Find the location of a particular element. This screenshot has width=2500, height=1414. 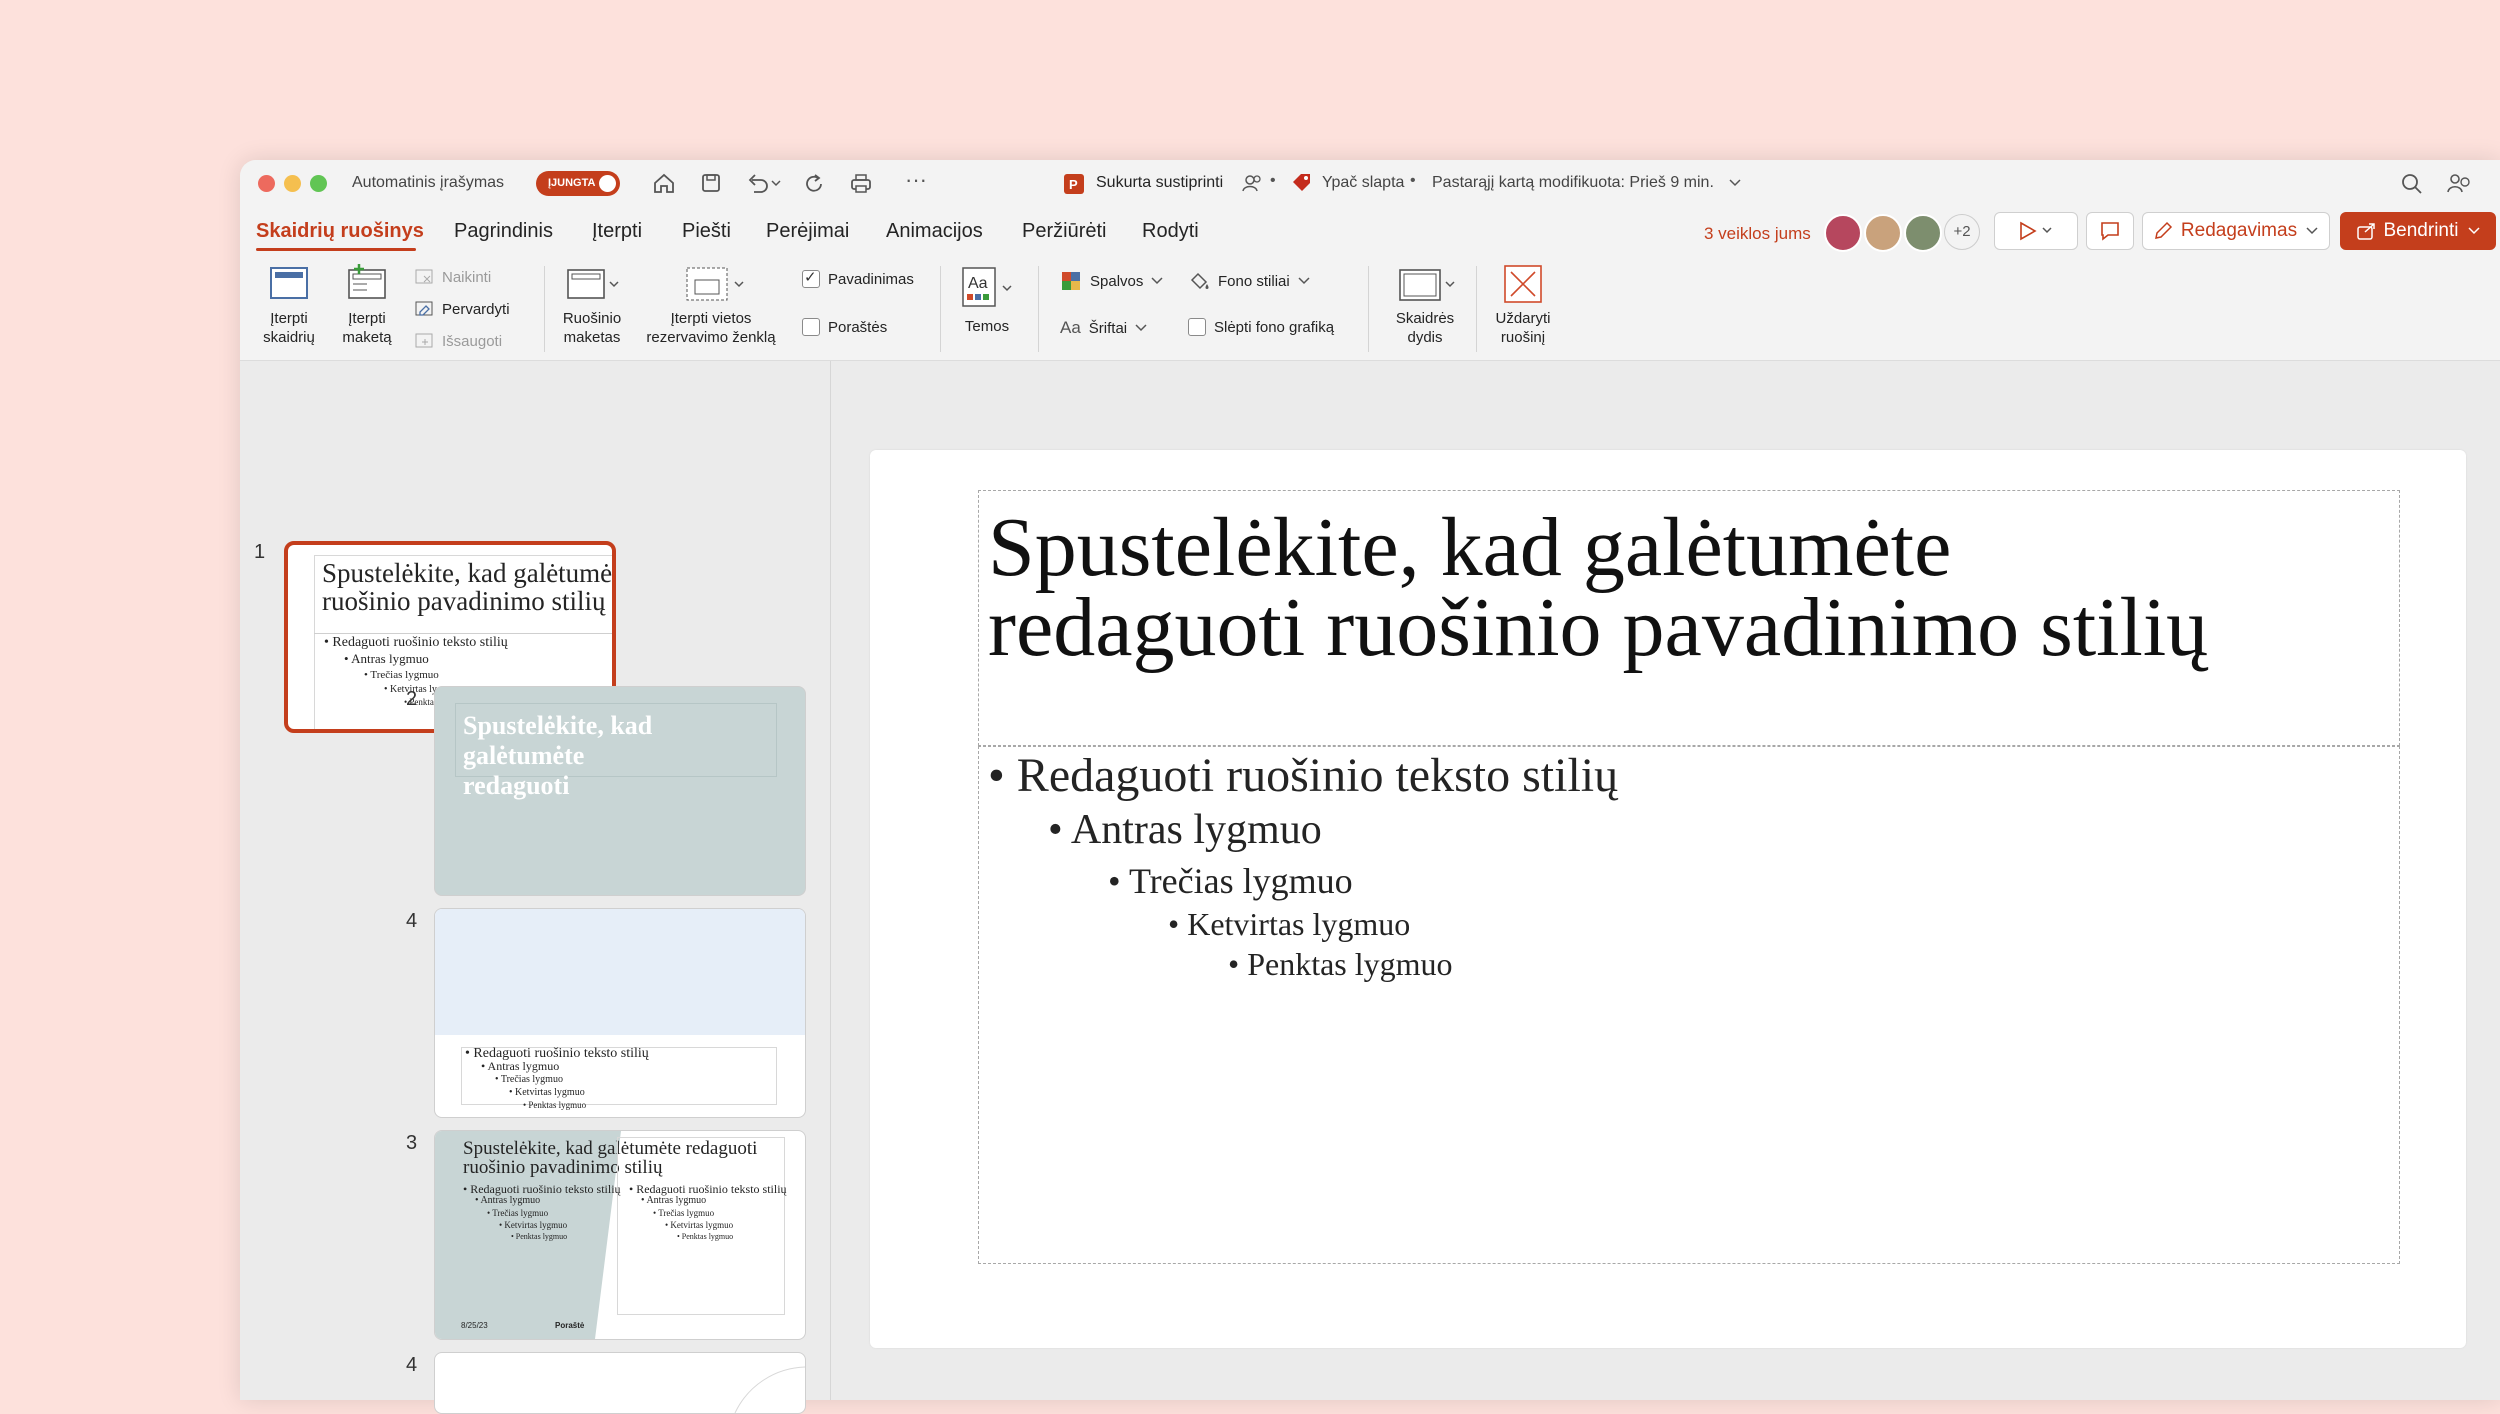

tab-draw: Piešti is located at coordinates (706, 231).